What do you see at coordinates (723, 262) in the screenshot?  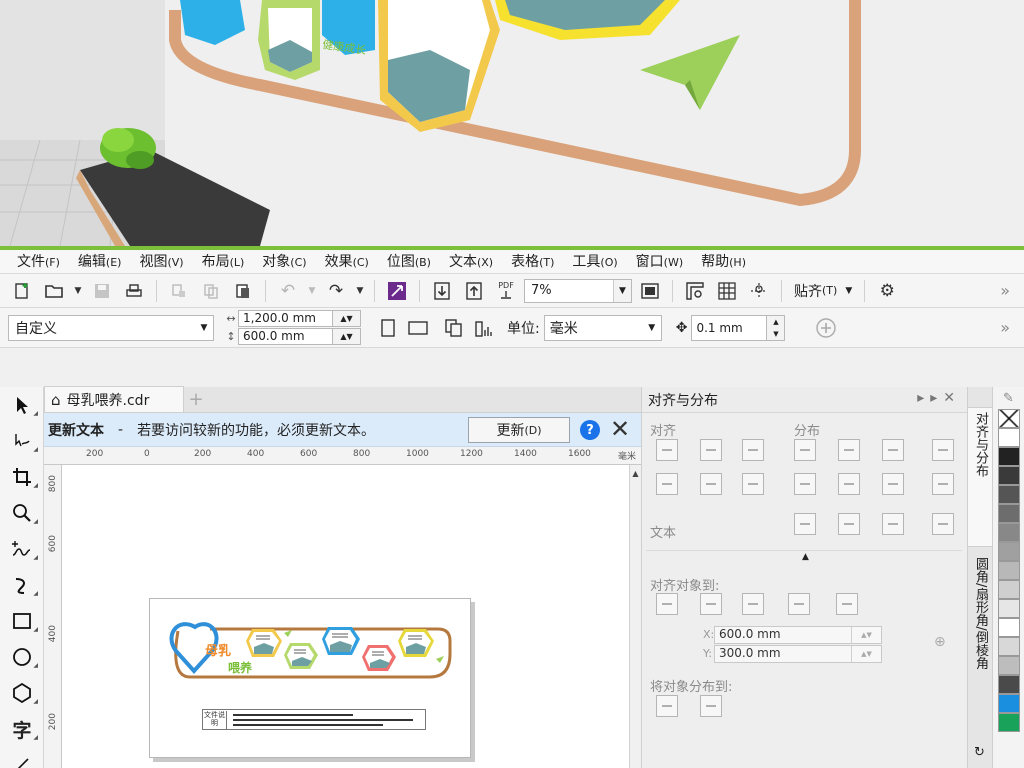 I see `menu-item: 帮助(H)` at bounding box center [723, 262].